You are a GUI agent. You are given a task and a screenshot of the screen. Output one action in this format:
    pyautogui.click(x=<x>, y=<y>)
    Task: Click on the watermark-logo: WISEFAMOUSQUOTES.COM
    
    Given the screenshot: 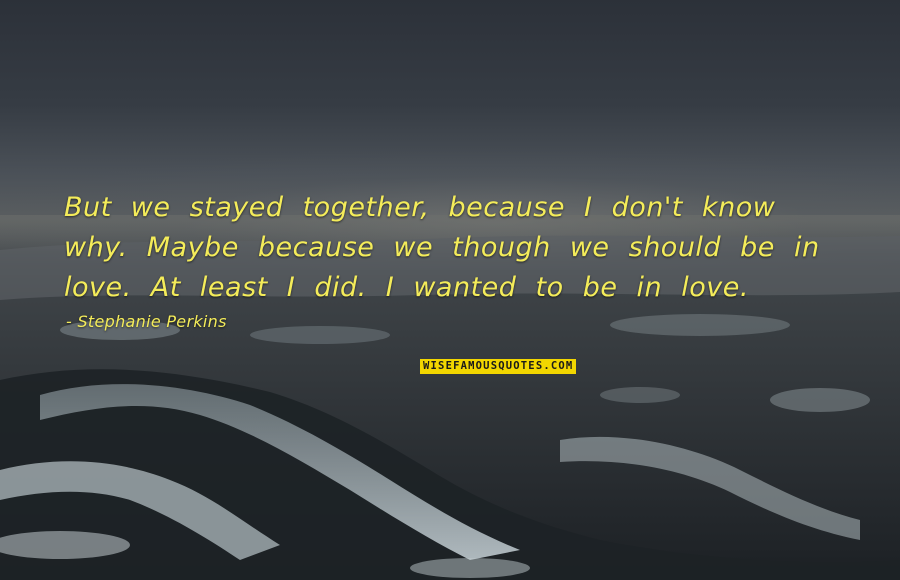 What is the action you would take?
    pyautogui.click(x=498, y=366)
    